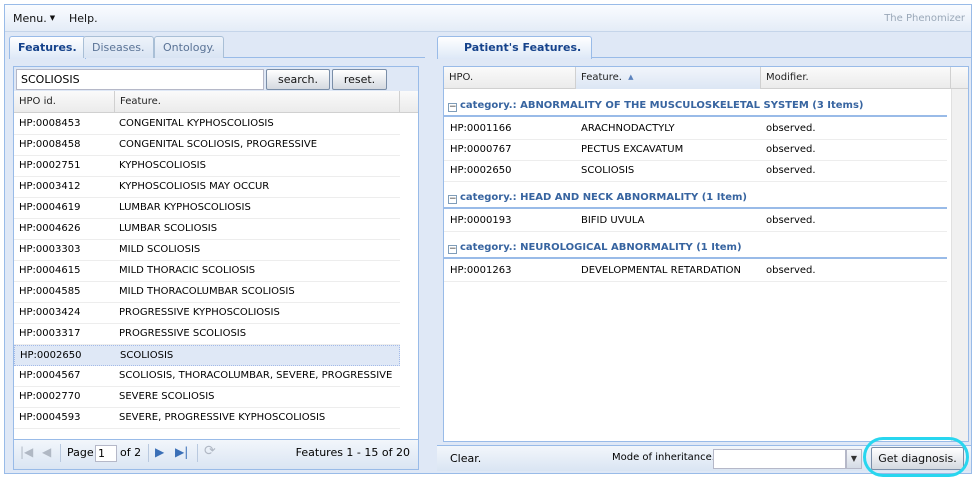 This screenshot has width=976, height=478. Describe the element at coordinates (140, 79) in the screenshot. I see `search-input` at that location.